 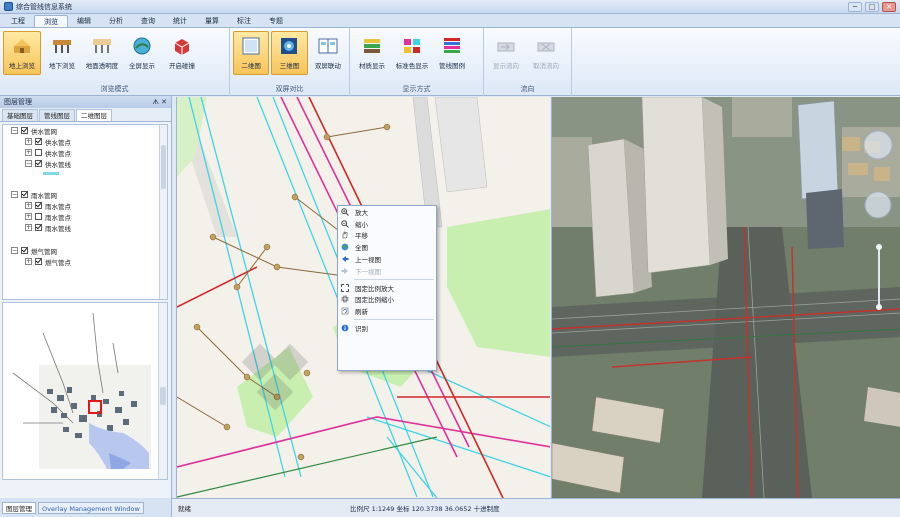 I want to click on overview-scrollbar, so click(x=162, y=391).